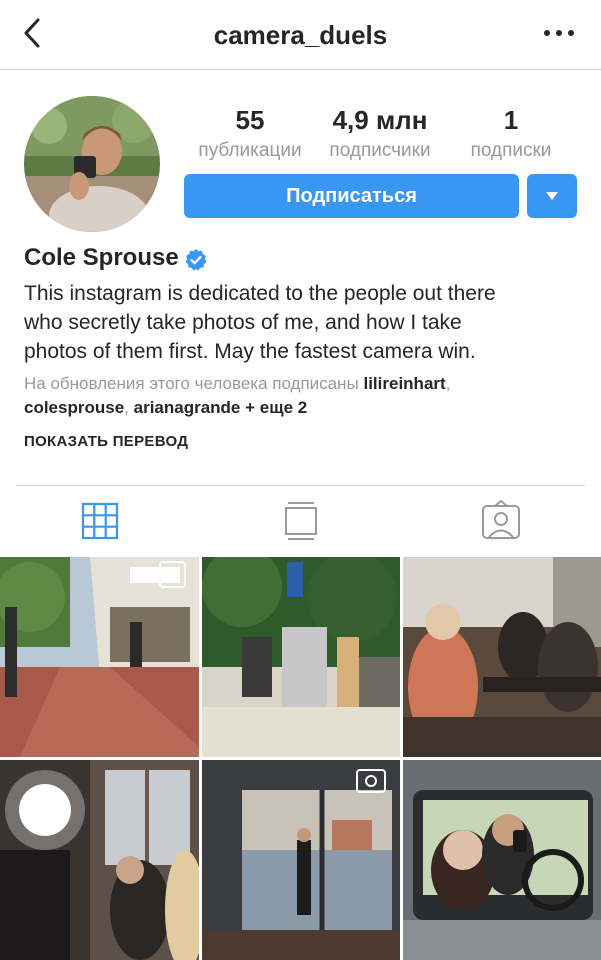 This screenshot has width=601, height=960. What do you see at coordinates (511, 150) in the screenshot?
I see `stat-following-label: подписки` at bounding box center [511, 150].